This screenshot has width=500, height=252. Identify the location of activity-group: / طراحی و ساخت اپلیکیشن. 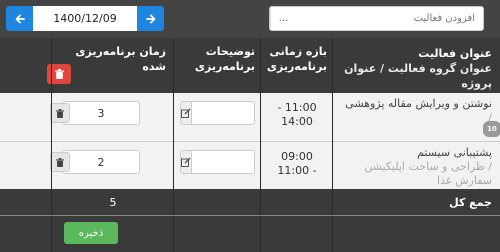
(428, 166).